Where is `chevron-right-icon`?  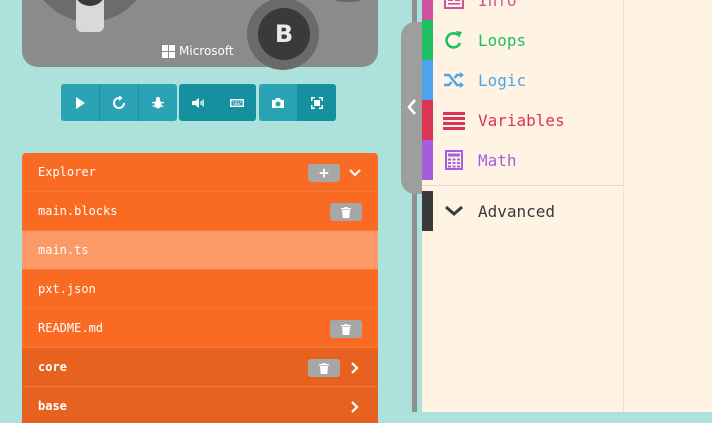
chevron-right-icon is located at coordinates (355, 368).